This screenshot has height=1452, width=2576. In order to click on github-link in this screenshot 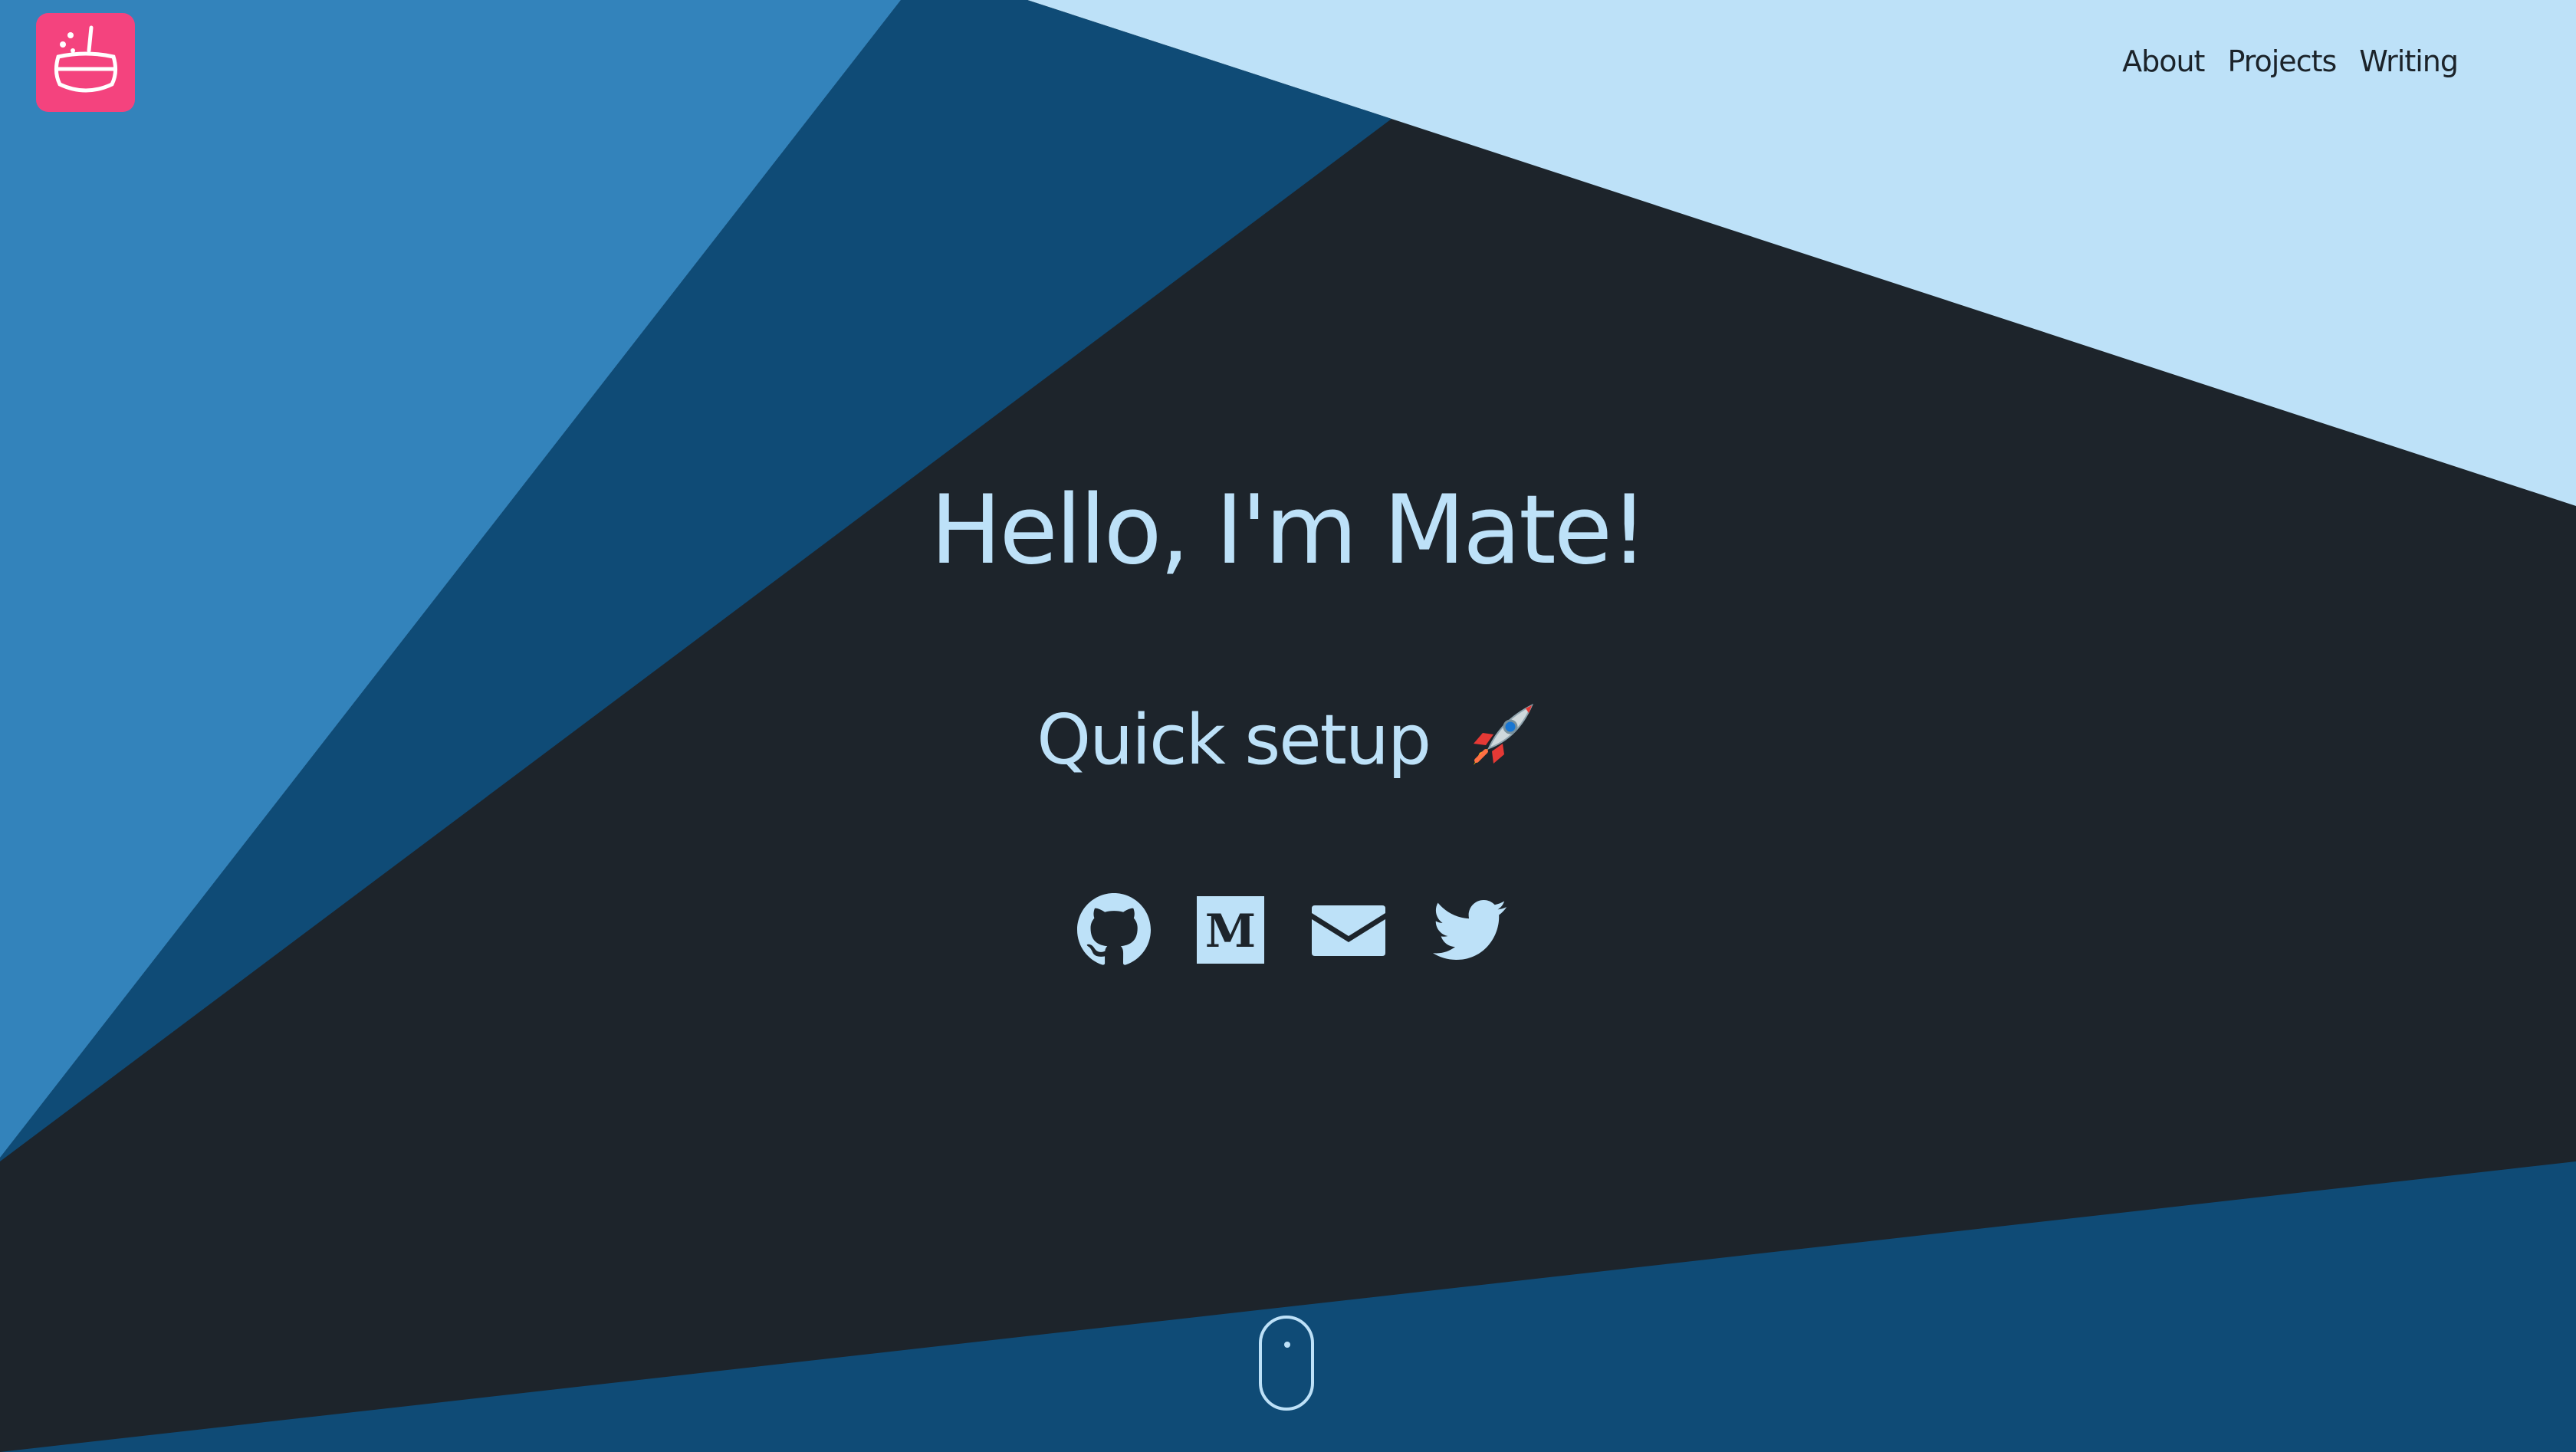, I will do `click(1114, 932)`.